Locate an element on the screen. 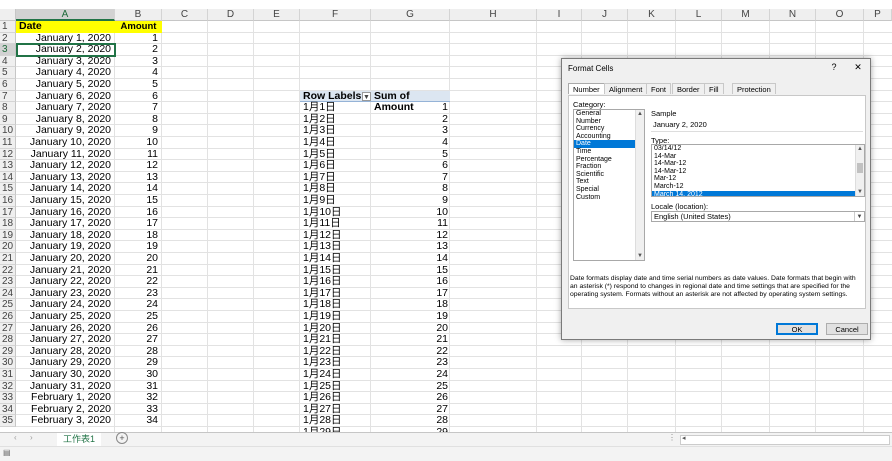 The height and width of the screenshot is (461, 892). pivot-row-label: 1月14日 is located at coordinates (335, 258).